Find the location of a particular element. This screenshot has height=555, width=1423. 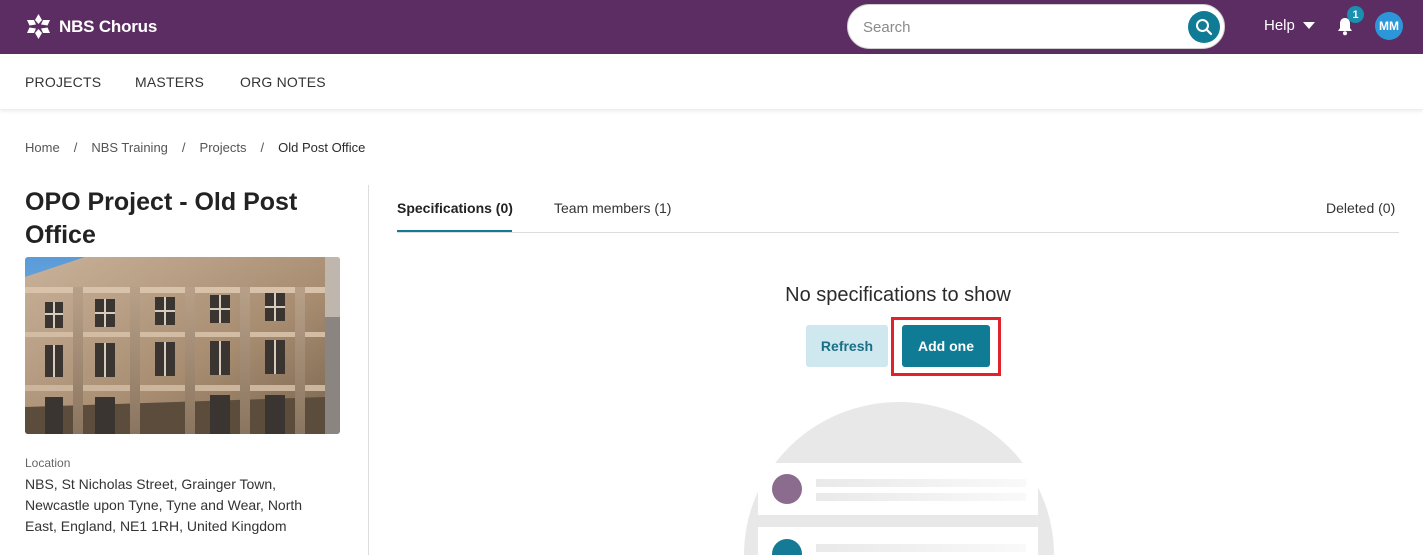

tab-team-members: Team members (1) is located at coordinates (612, 208).